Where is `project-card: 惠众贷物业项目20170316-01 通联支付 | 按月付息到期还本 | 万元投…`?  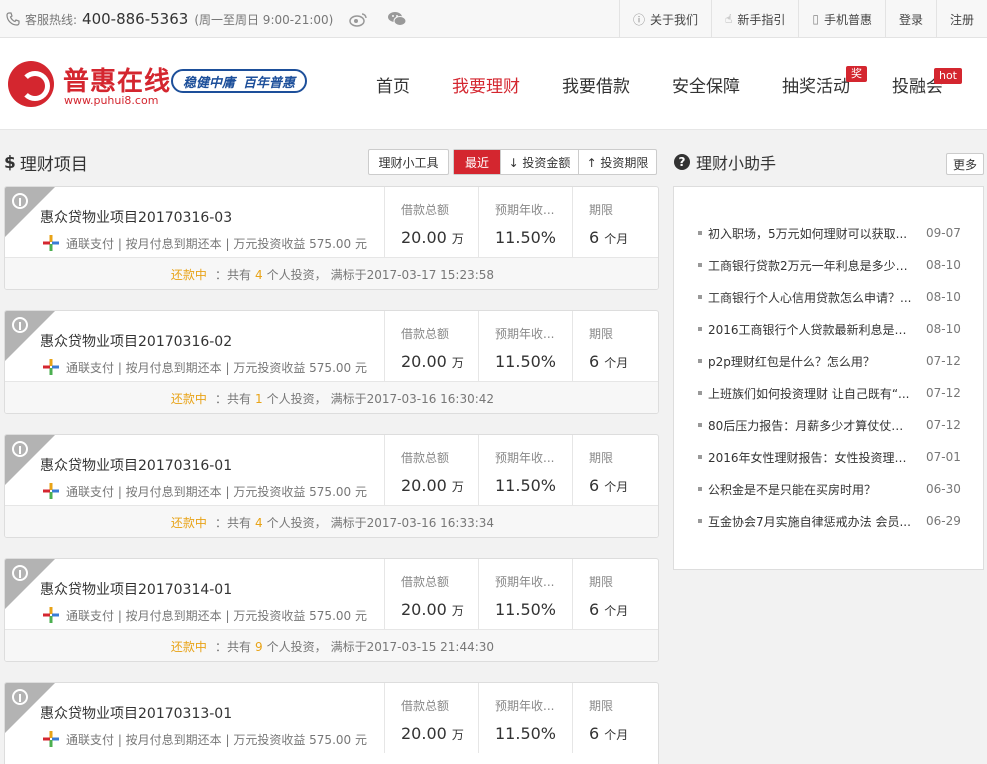
project-card: 惠众贷物业项目20170316-01 通联支付 | 按月付息到期还本 | 万元投… is located at coordinates (331, 486).